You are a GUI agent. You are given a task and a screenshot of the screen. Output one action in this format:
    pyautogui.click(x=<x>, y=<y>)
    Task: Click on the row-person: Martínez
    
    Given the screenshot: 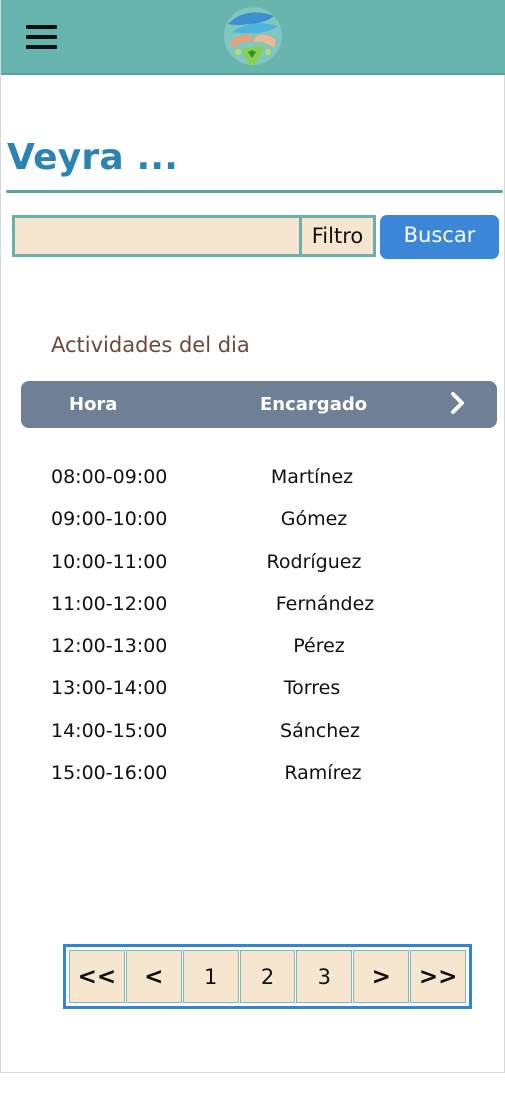 What is the action you would take?
    pyautogui.click(x=312, y=477)
    